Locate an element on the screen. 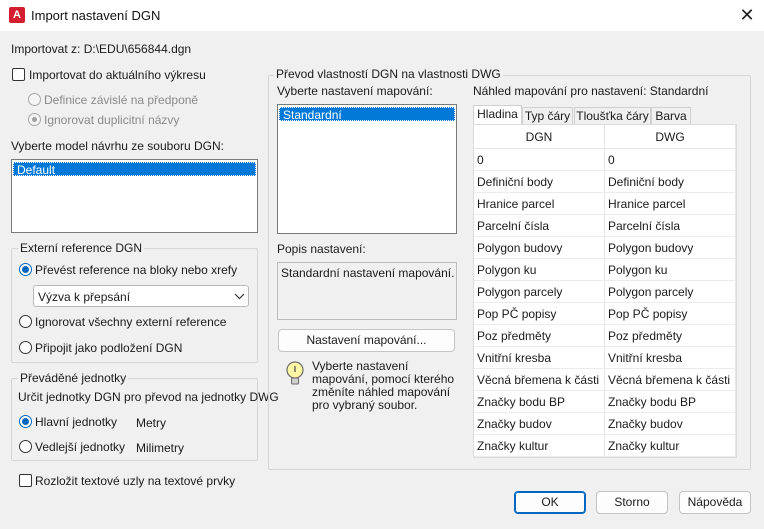  dgn-layer-cell: Pop PČ popisy is located at coordinates (539, 314).